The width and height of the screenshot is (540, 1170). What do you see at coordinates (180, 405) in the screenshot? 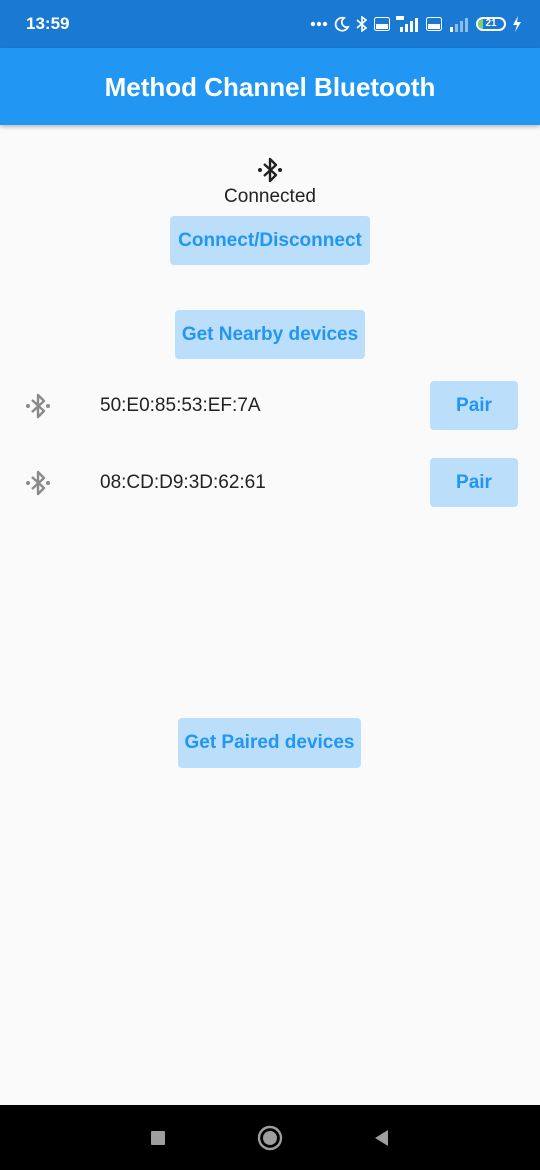
I see `device-address: 50:E0:85:53:EF:7A` at bounding box center [180, 405].